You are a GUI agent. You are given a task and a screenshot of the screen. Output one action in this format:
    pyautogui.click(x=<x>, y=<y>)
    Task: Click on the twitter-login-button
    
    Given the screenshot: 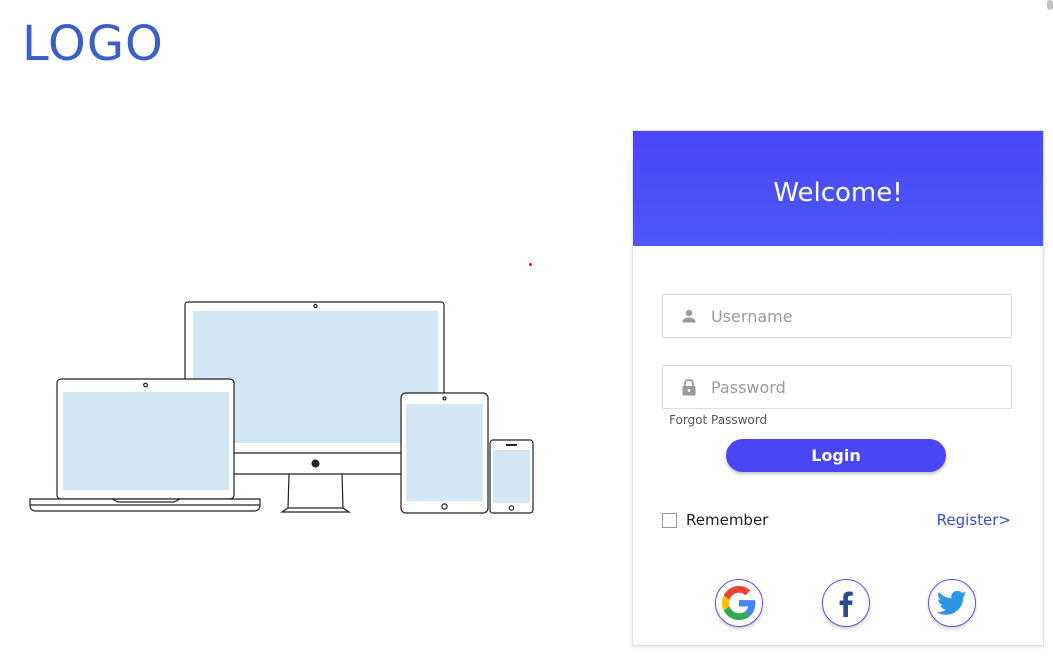 What is the action you would take?
    pyautogui.click(x=952, y=603)
    